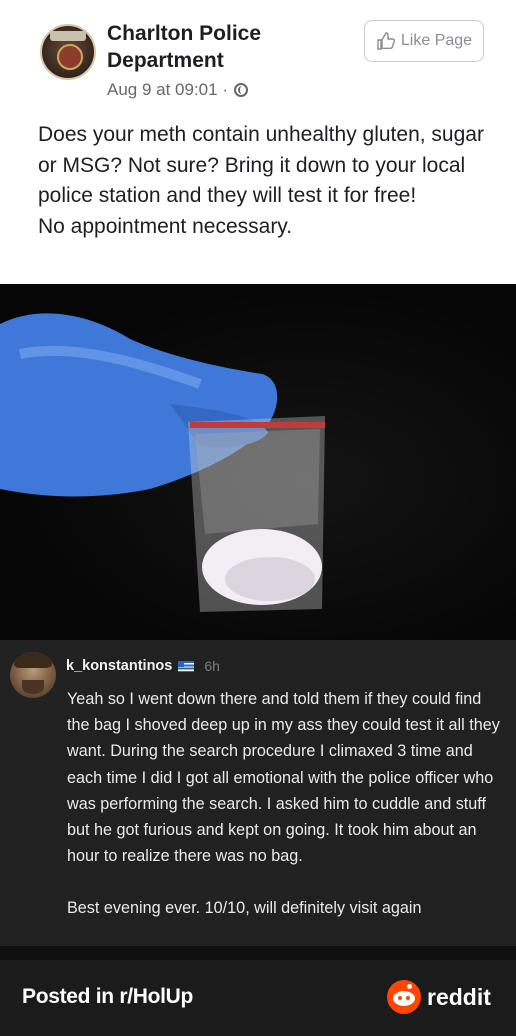  I want to click on reddit-snoo-icon, so click(404, 997).